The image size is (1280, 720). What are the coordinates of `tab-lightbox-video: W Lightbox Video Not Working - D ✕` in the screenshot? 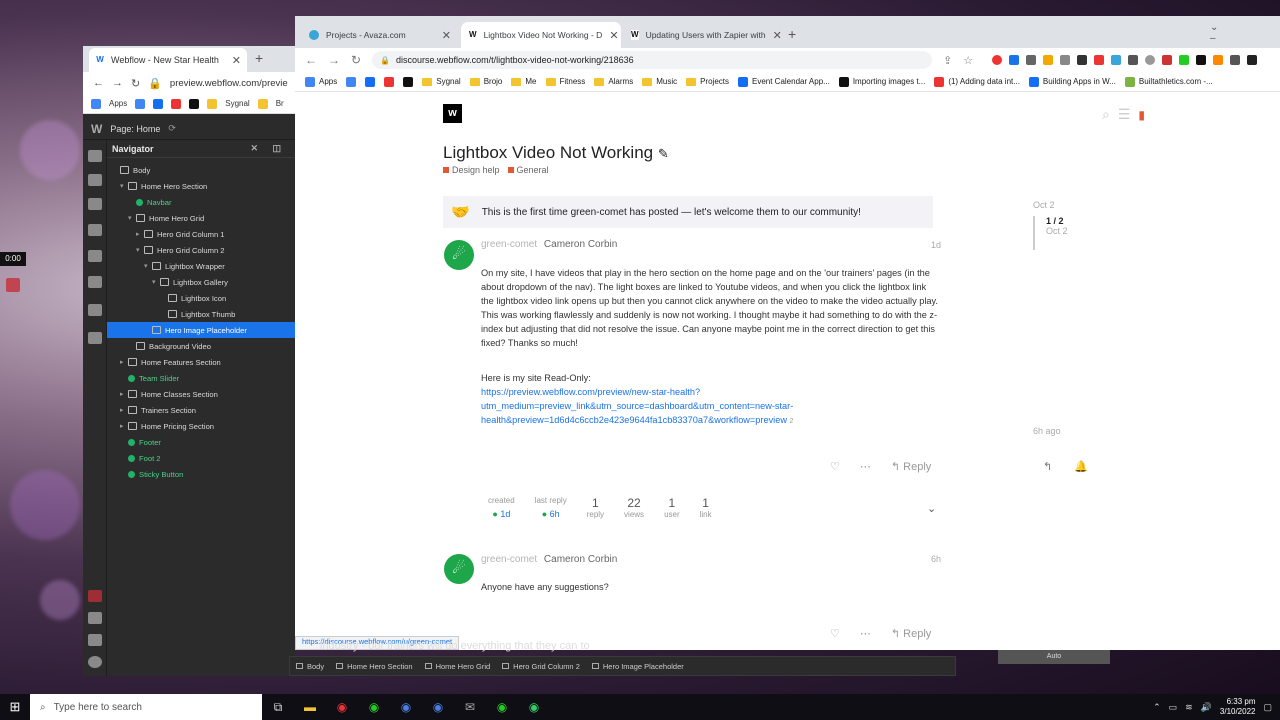 It's located at (541, 35).